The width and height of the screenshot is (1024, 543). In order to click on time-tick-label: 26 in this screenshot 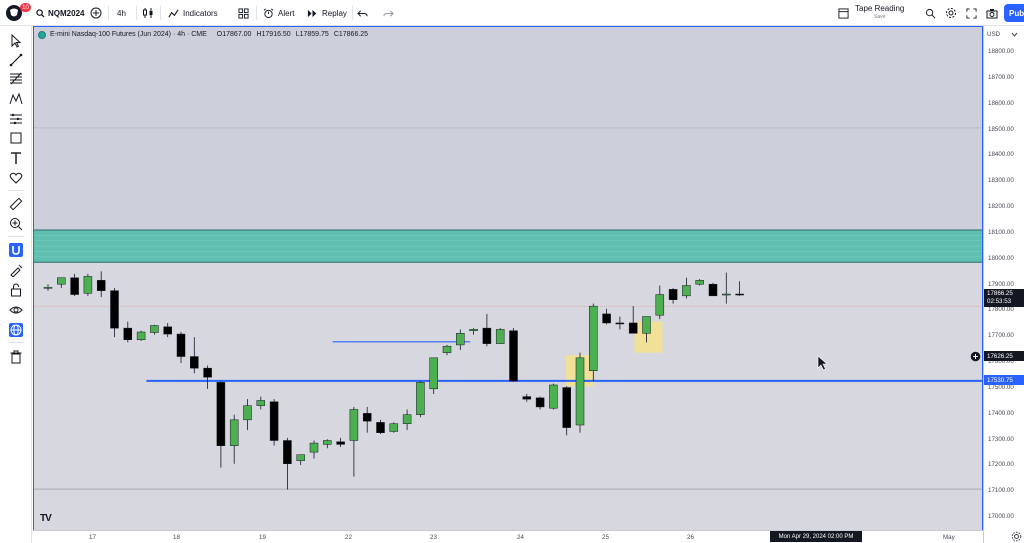, I will do `click(690, 537)`.